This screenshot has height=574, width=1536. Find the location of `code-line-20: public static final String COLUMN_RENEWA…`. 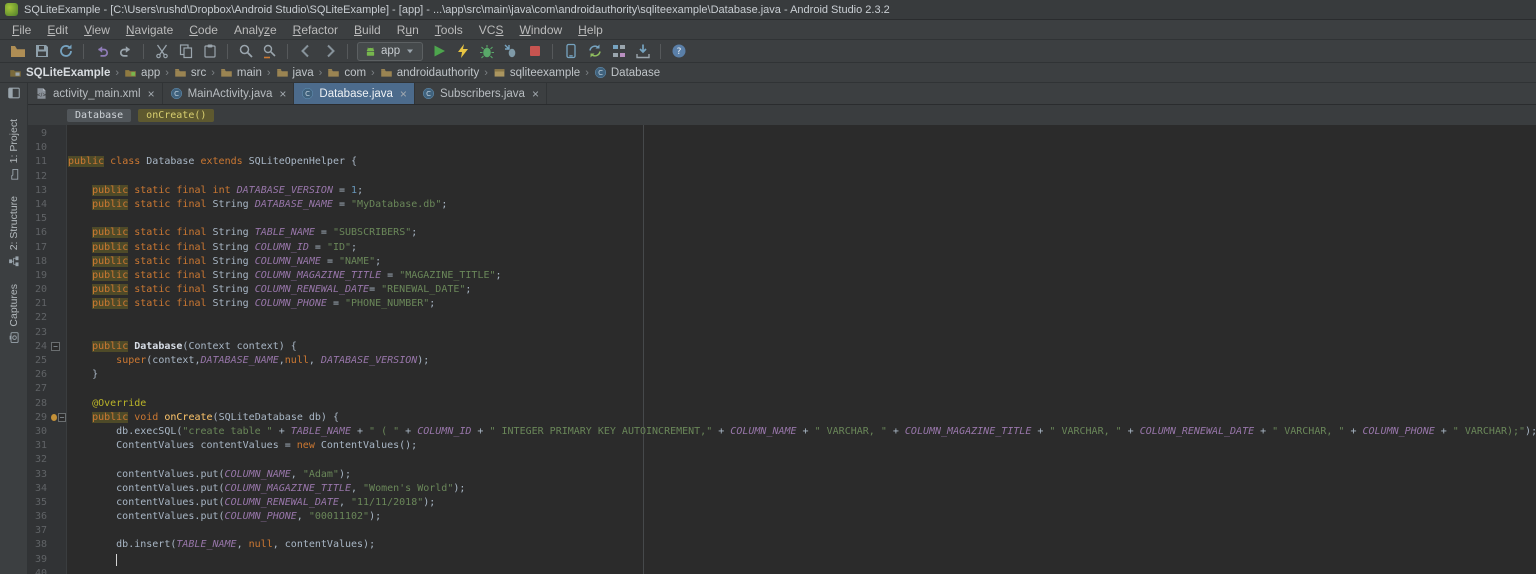

code-line-20: public static final String COLUMN_RENEWA… is located at coordinates (802, 290).